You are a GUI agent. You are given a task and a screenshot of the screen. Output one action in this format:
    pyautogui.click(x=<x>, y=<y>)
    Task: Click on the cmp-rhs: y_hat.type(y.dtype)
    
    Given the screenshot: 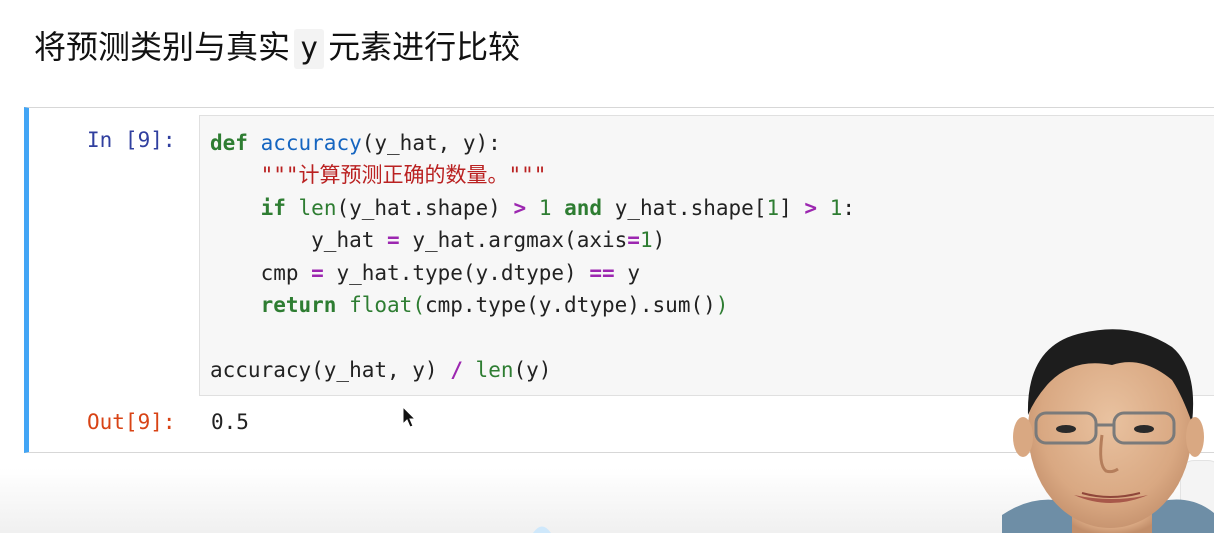 What is the action you would take?
    pyautogui.click(x=456, y=272)
    